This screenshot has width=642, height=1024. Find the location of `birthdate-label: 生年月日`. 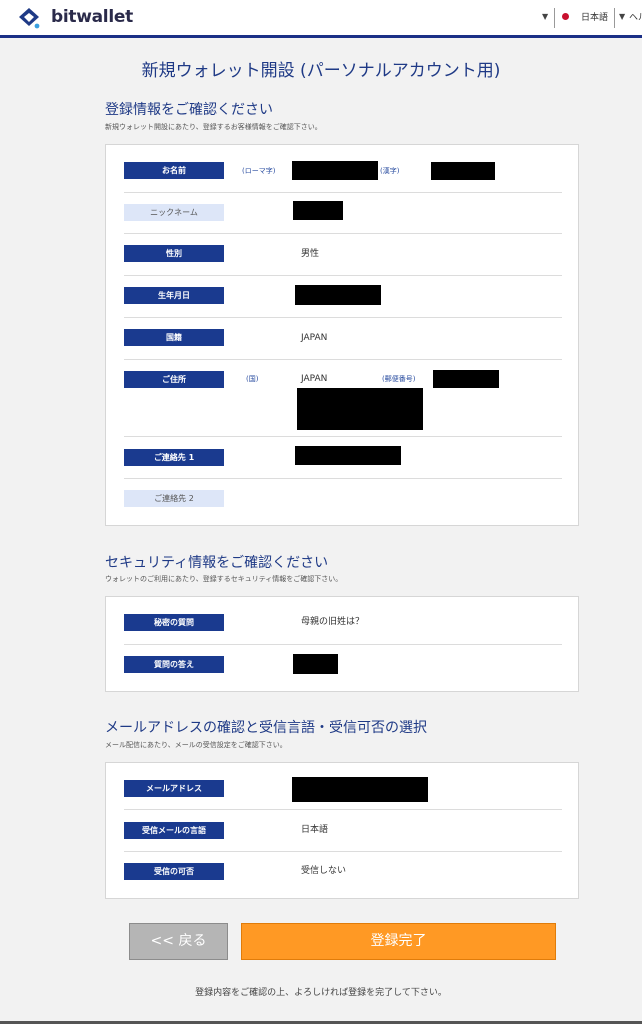

birthdate-label: 生年月日 is located at coordinates (174, 295).